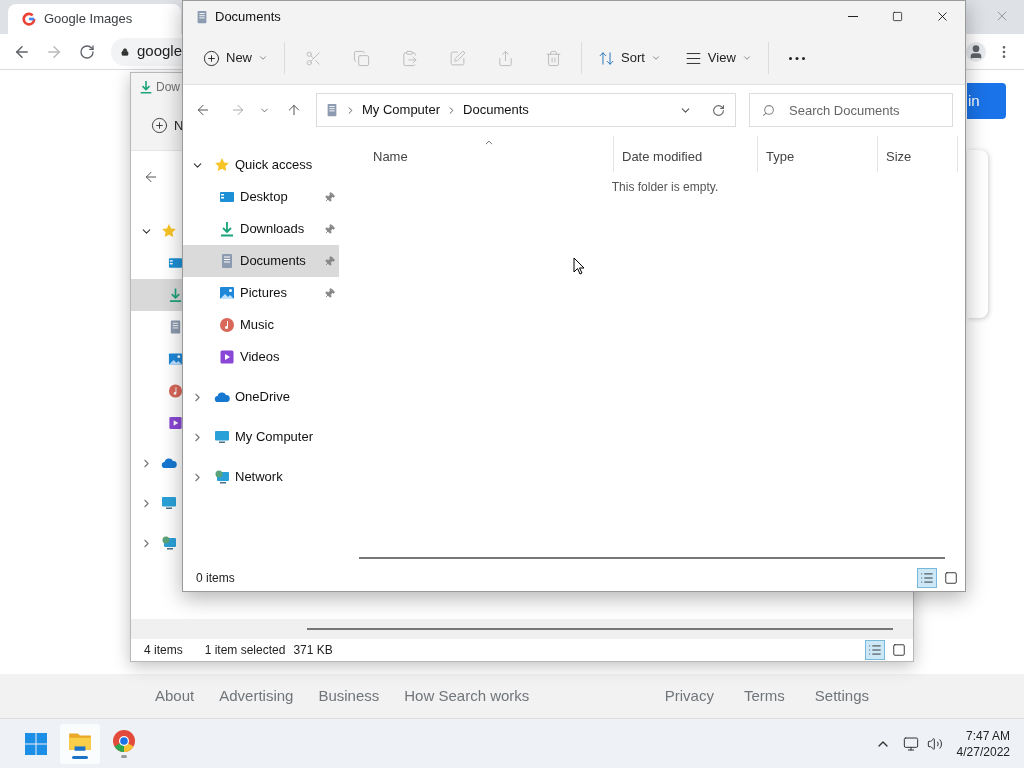 Image resolution: width=1024 pixels, height=768 pixels. What do you see at coordinates (227, 357) in the screenshot?
I see `video-icon` at bounding box center [227, 357].